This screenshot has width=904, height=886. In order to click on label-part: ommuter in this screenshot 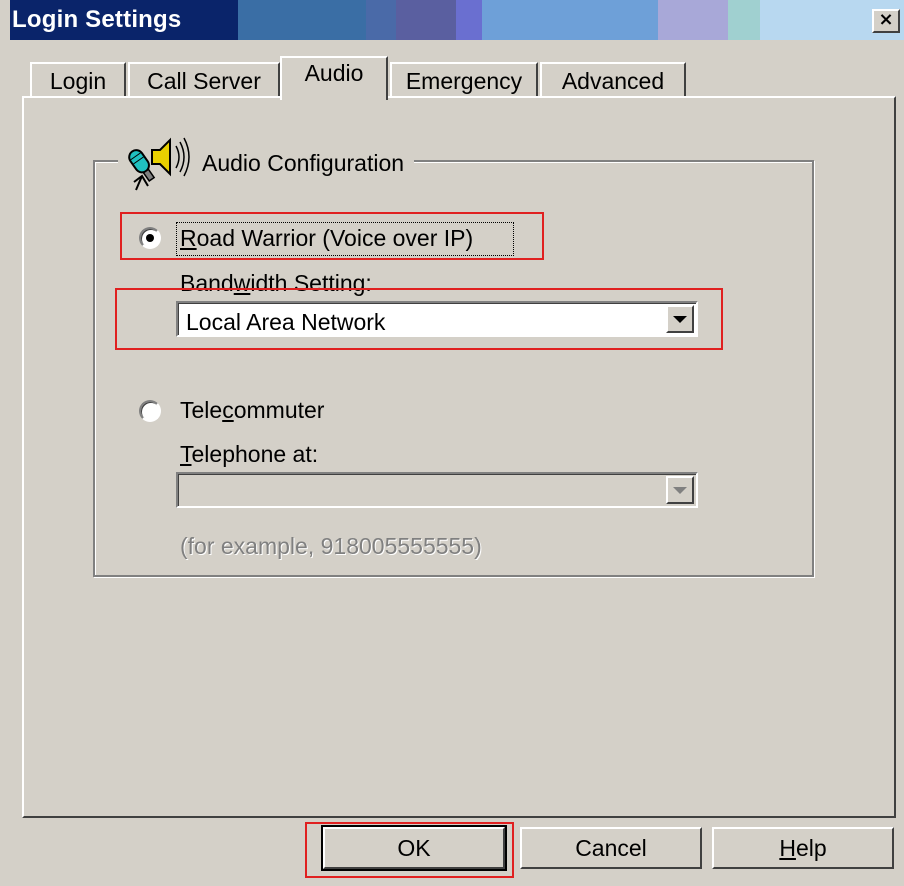, I will do `click(279, 410)`.